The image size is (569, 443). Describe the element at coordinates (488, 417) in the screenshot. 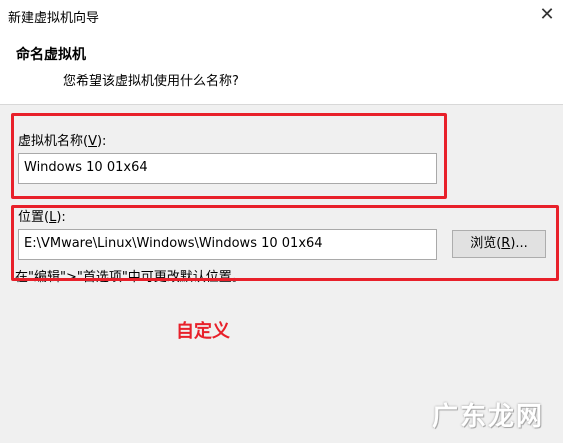

I see `watermark: 广东龙网` at that location.